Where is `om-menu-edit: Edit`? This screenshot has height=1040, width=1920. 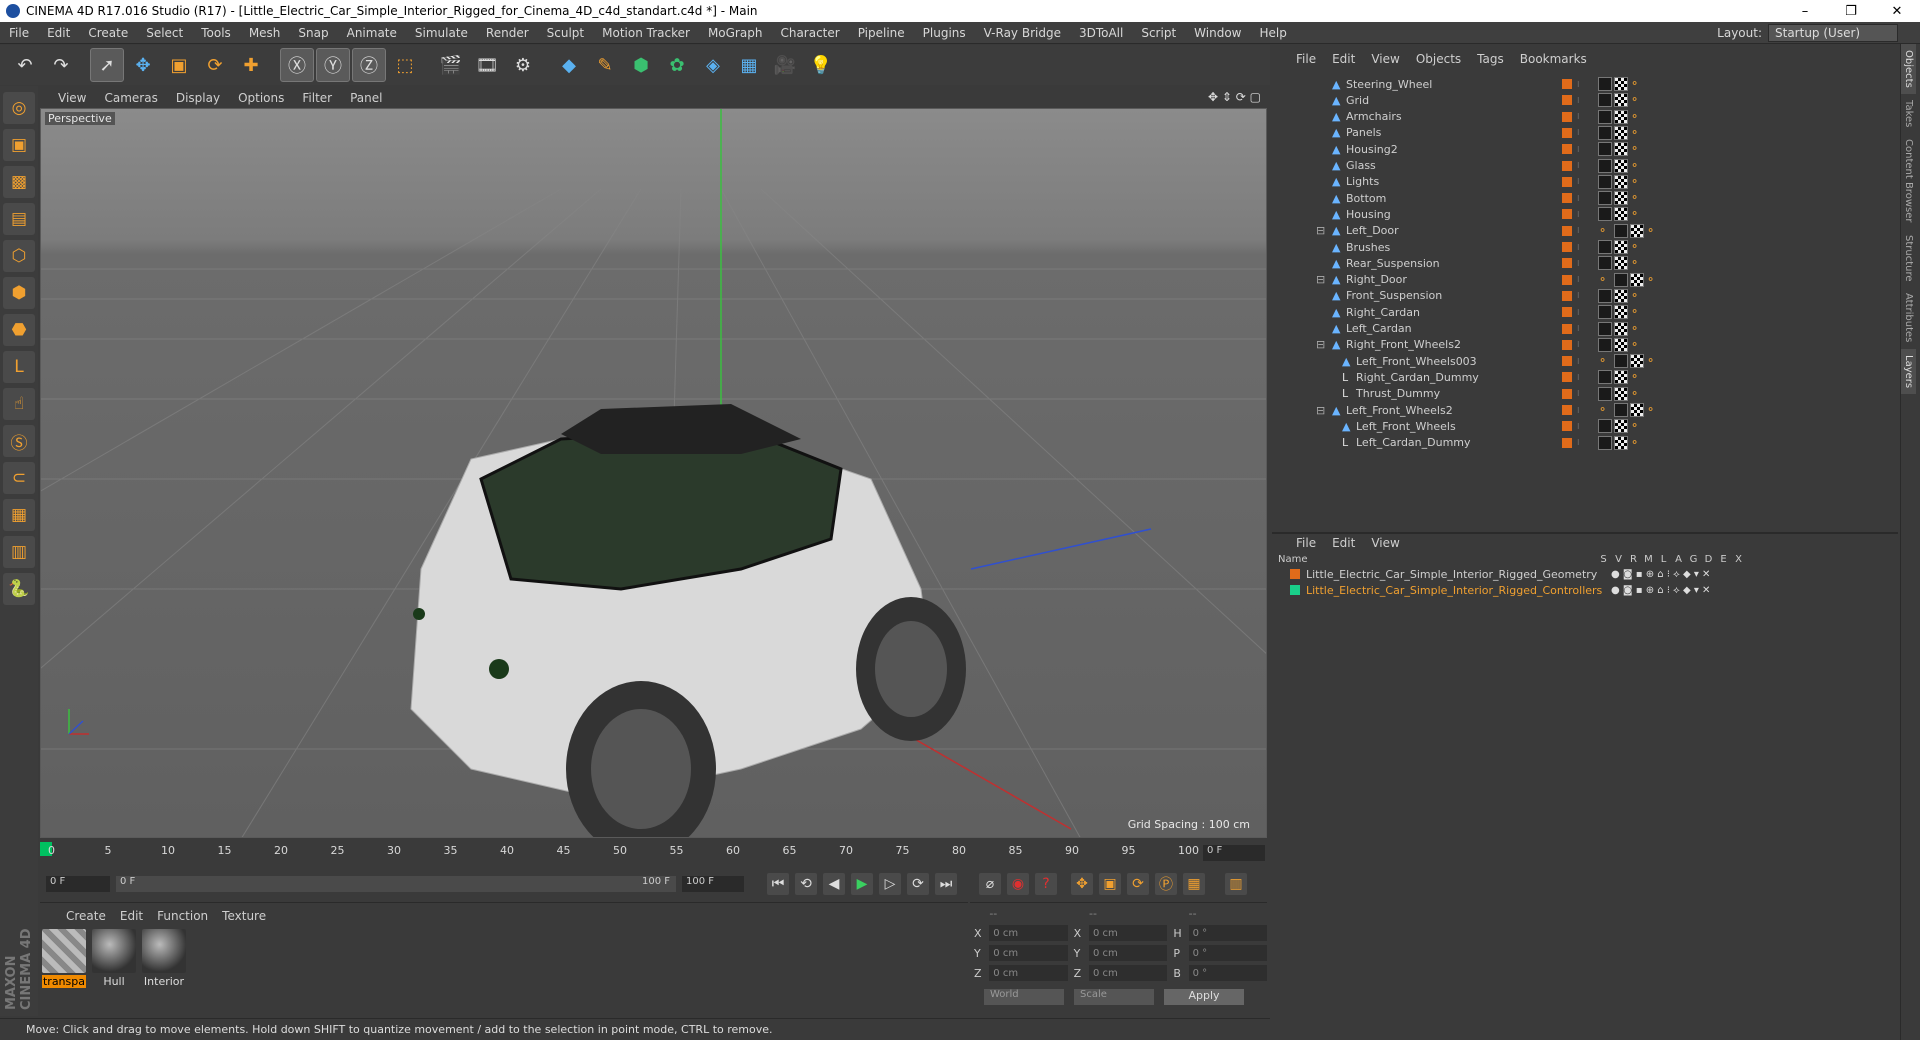
om-menu-edit: Edit is located at coordinates (1343, 59).